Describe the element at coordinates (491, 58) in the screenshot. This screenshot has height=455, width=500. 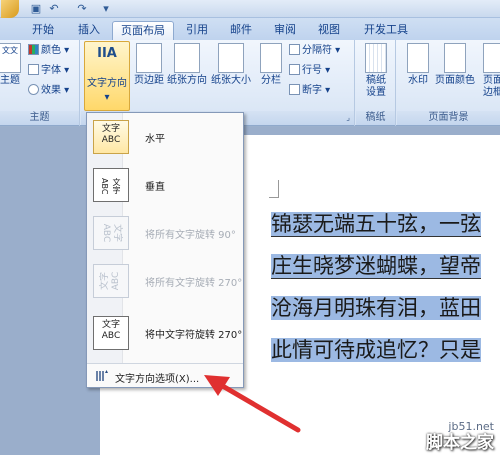
I see `page-border-icon` at that location.